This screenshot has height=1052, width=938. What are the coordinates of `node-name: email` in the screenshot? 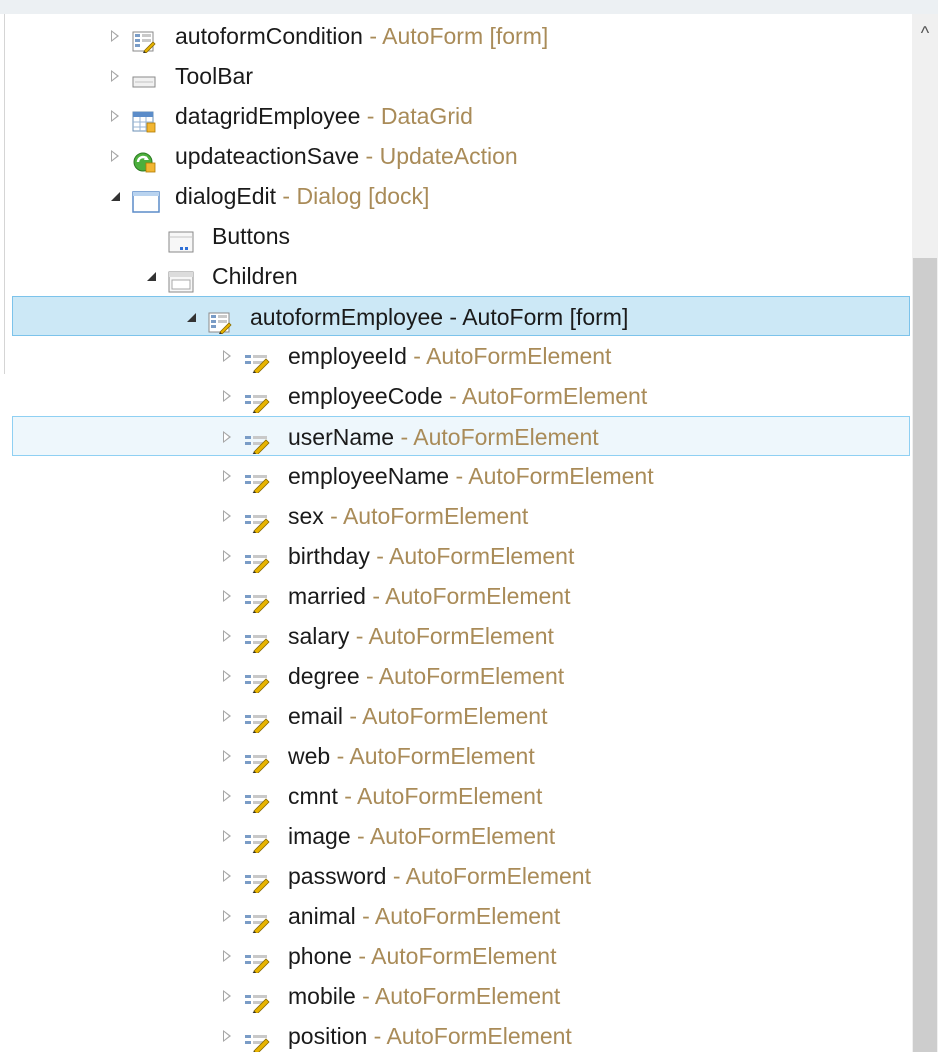 It's located at (315, 716).